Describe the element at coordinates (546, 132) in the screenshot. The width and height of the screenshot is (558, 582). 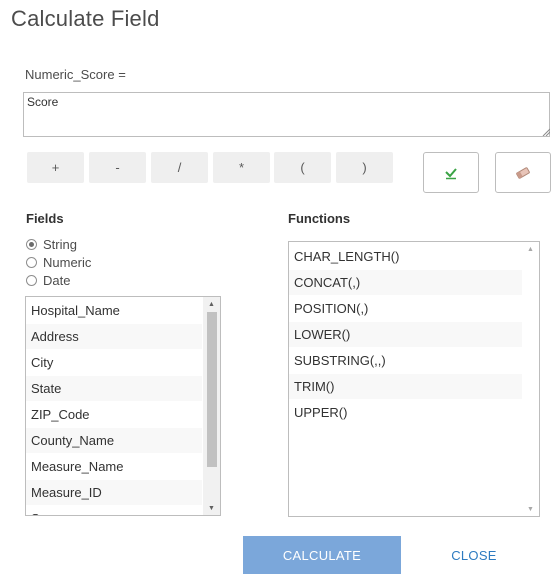
I see `resize-grip-icon` at that location.